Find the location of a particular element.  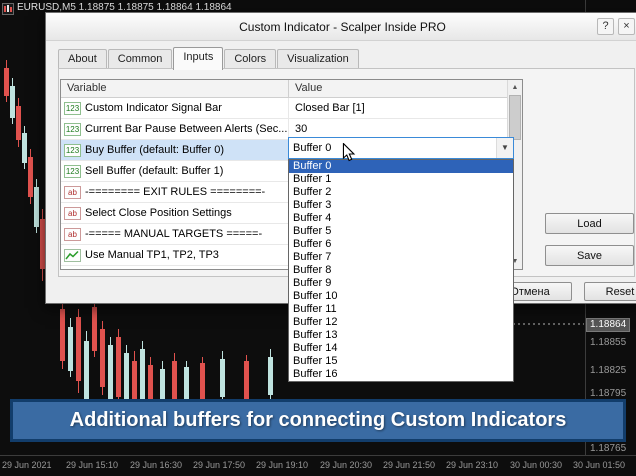

dropdown-item: Buffer 4 is located at coordinates (401, 218).